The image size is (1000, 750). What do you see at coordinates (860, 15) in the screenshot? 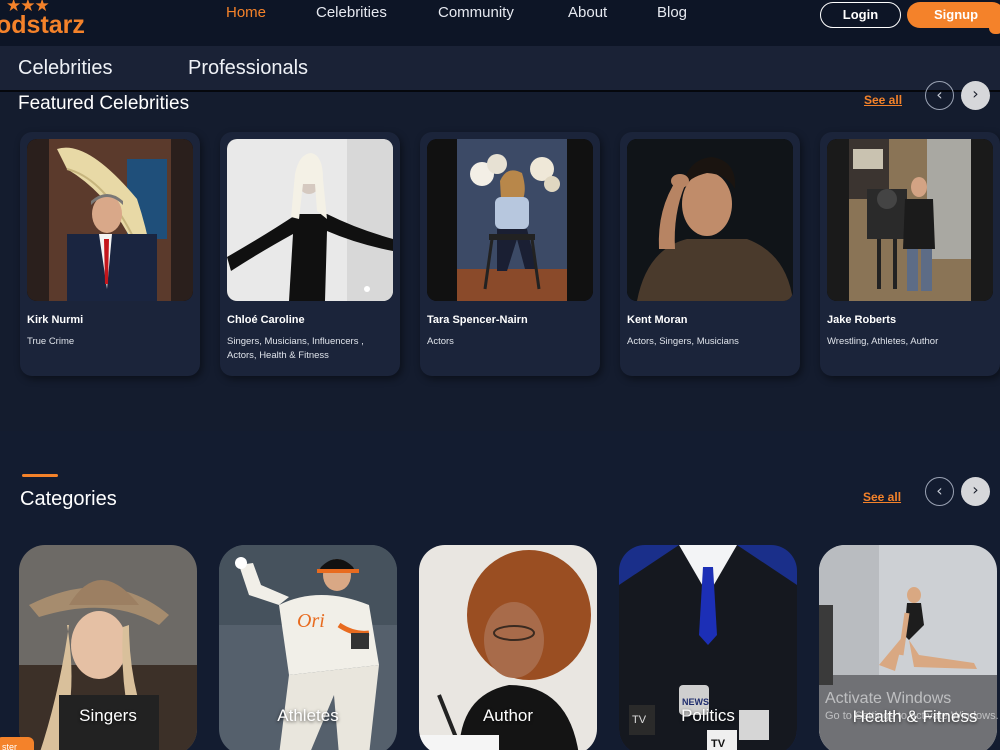
I see `login-button: Login` at bounding box center [860, 15].